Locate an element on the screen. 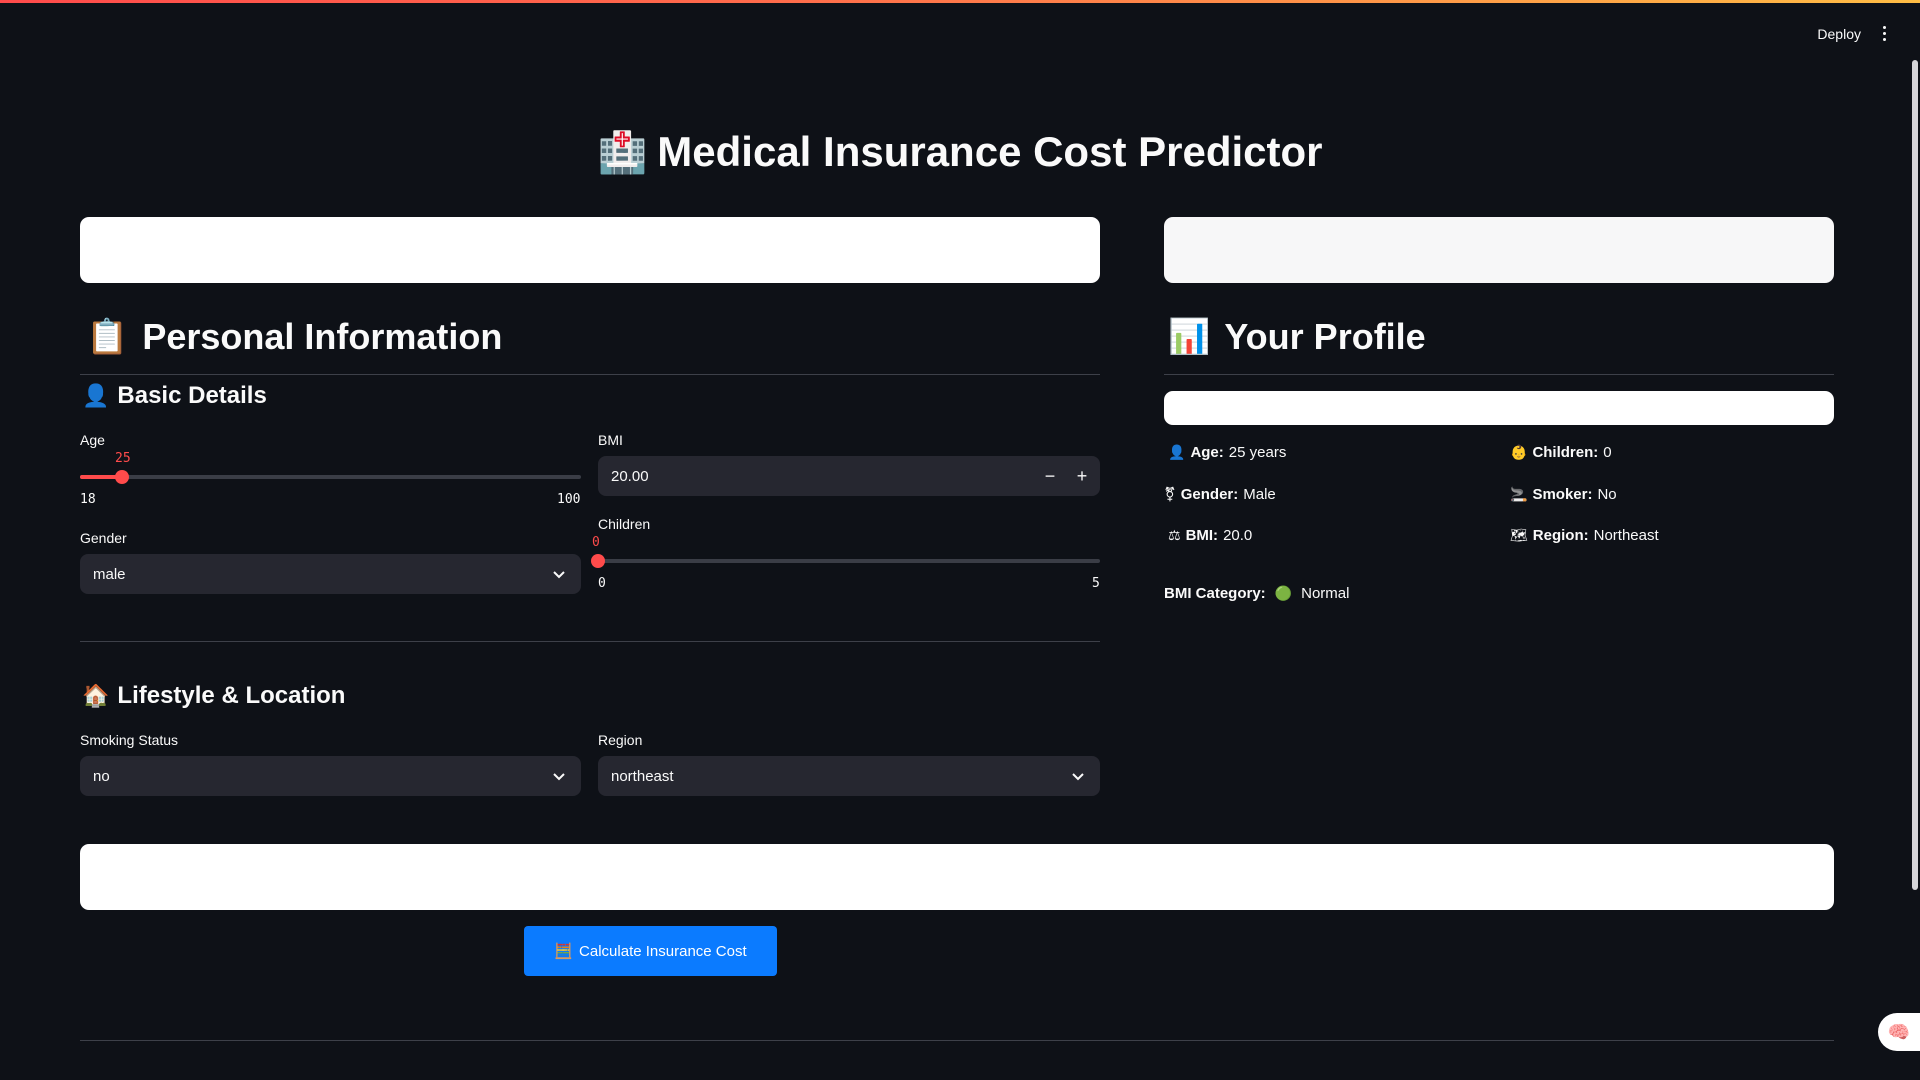 The height and width of the screenshot is (1080, 1920). profile-gender: ⚧ Gender: Male is located at coordinates (1220, 494).